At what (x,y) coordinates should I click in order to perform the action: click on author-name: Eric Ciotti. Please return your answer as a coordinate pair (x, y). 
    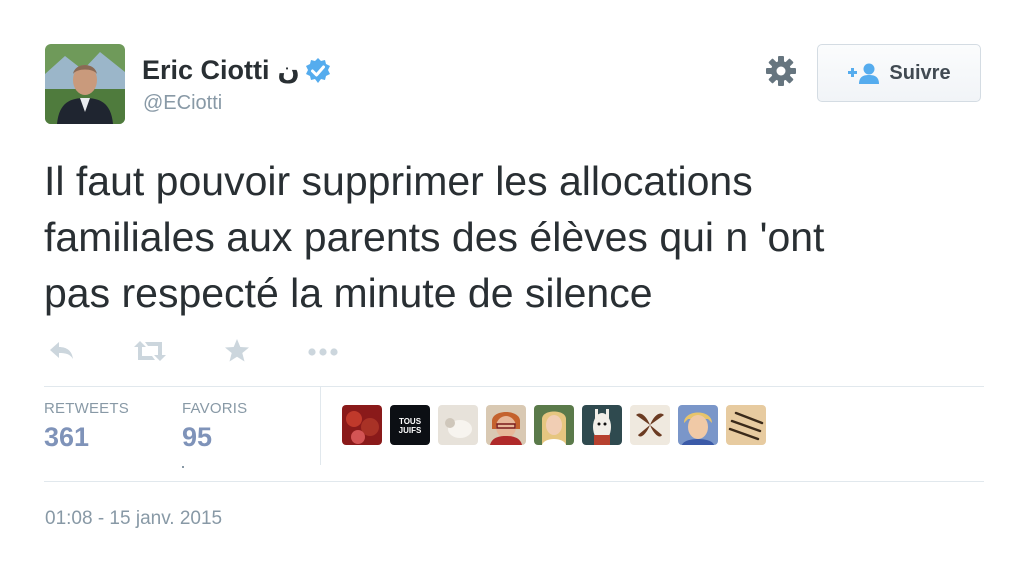
    Looking at the image, I should click on (206, 70).